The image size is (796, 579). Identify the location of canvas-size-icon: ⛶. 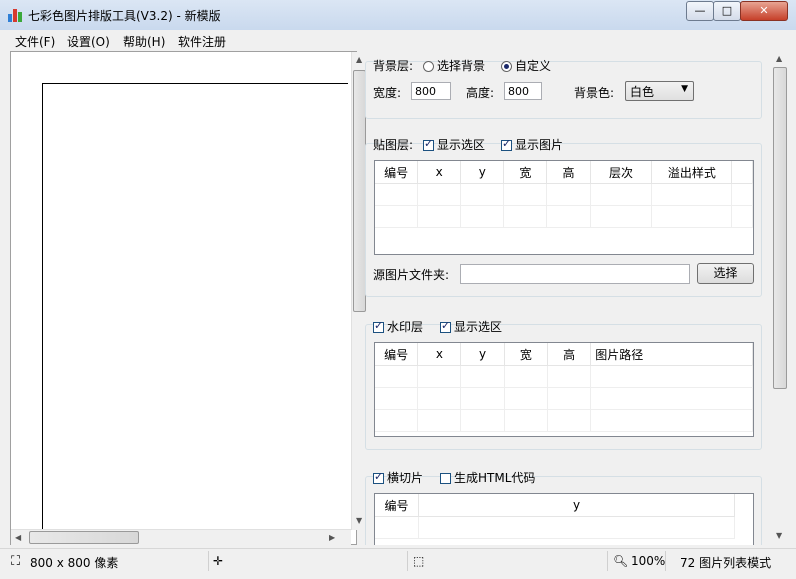
(16, 561).